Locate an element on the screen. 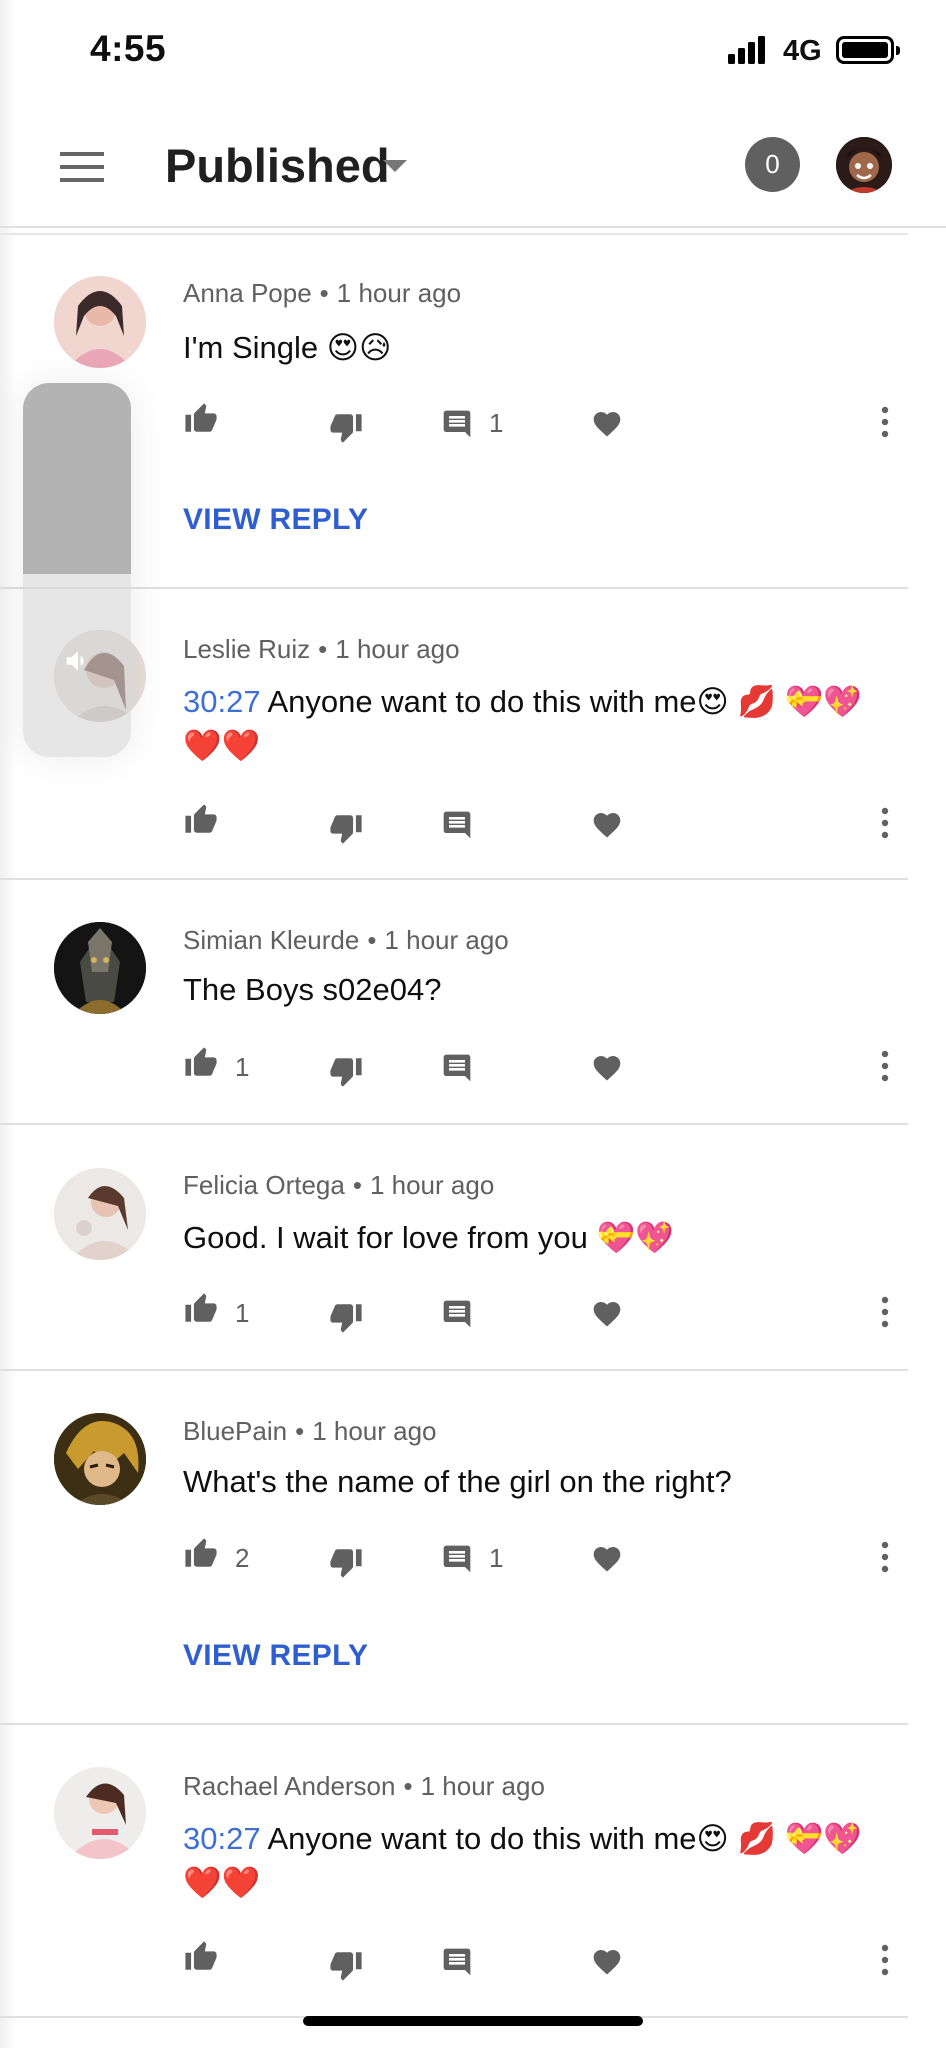 This screenshot has height=2048, width=946. comment-author: Felicia Ortega is located at coordinates (264, 1185).